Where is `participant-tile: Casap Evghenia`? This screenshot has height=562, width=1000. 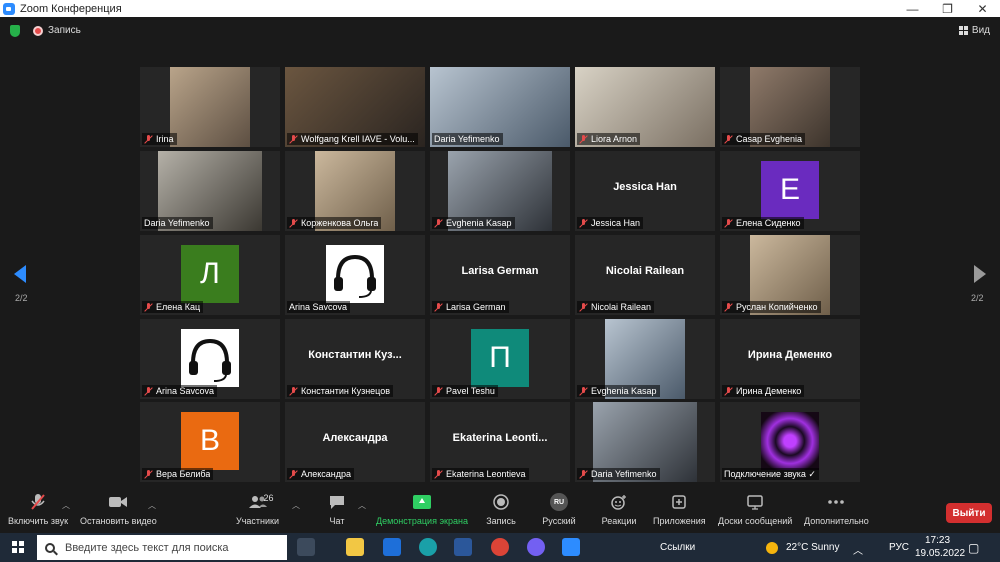 participant-tile: Casap Evghenia is located at coordinates (790, 107).